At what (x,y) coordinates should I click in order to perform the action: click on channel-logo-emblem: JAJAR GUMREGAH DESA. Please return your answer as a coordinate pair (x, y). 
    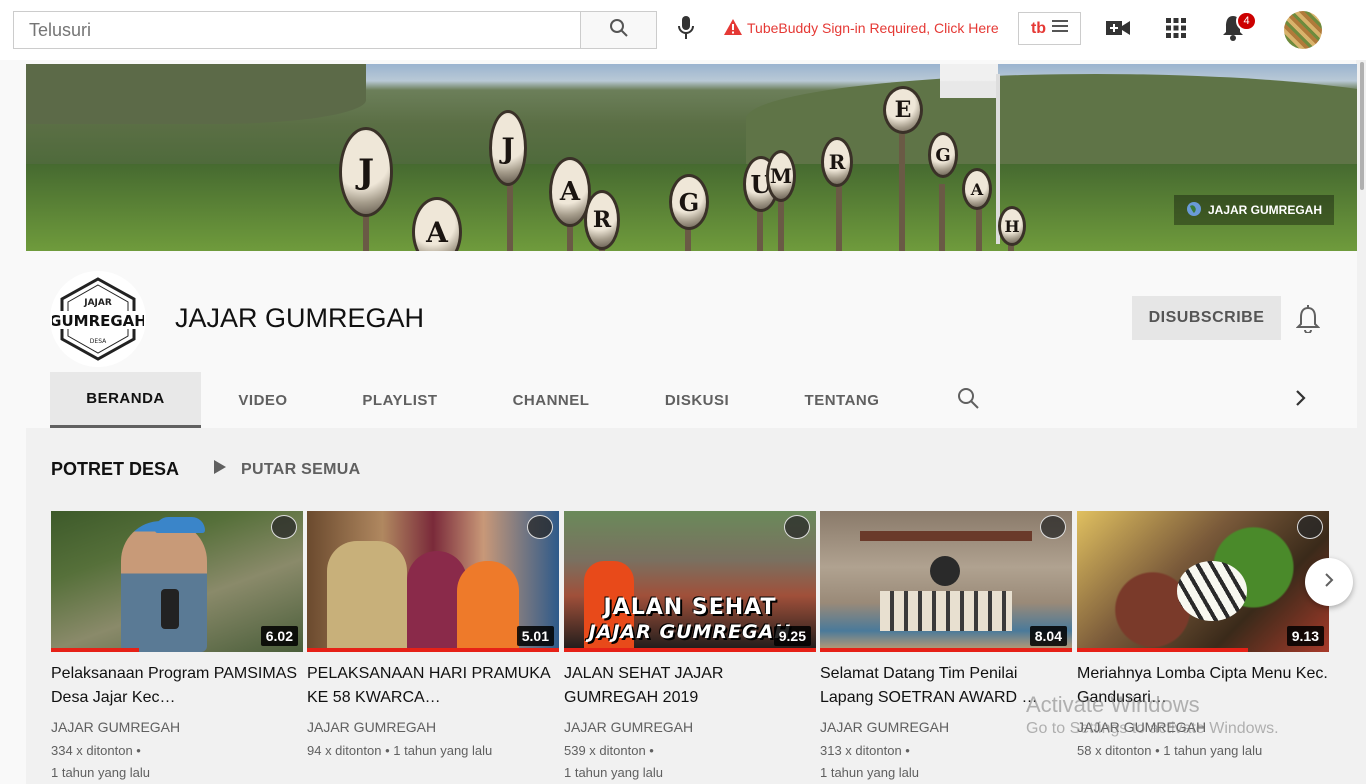
    Looking at the image, I should click on (98, 319).